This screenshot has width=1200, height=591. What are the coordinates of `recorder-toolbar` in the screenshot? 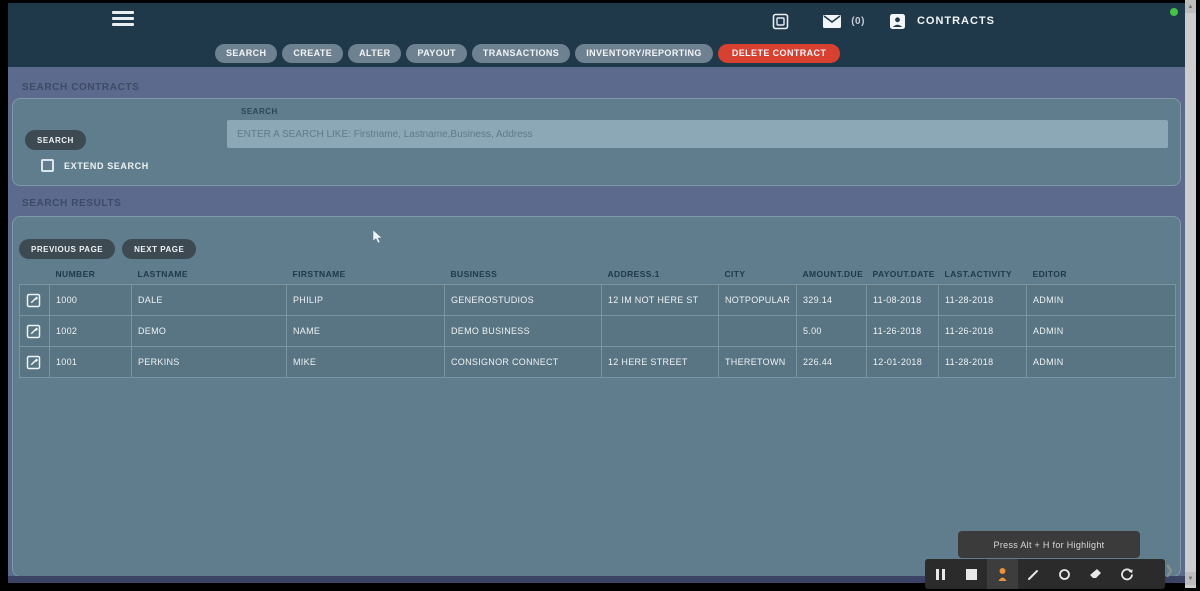 It's located at (1045, 574).